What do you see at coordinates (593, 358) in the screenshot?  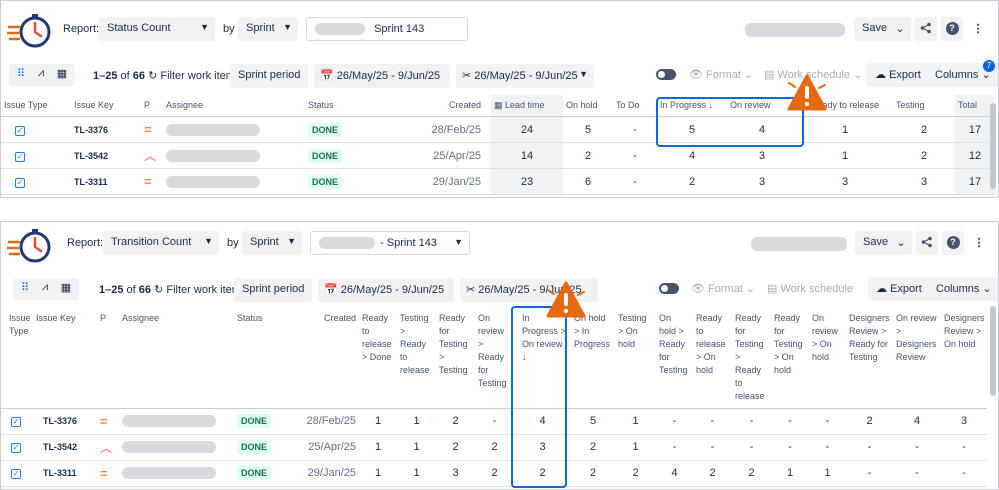 I see `col-transition-6: On hold > In Progress` at bounding box center [593, 358].